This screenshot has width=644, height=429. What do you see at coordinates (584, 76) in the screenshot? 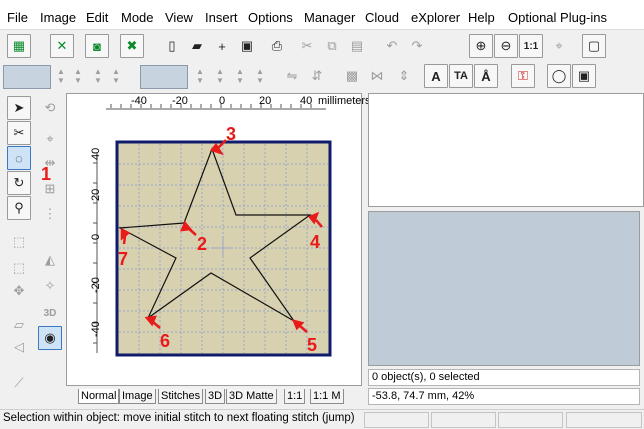
I see `disk-button: ▣` at bounding box center [584, 76].